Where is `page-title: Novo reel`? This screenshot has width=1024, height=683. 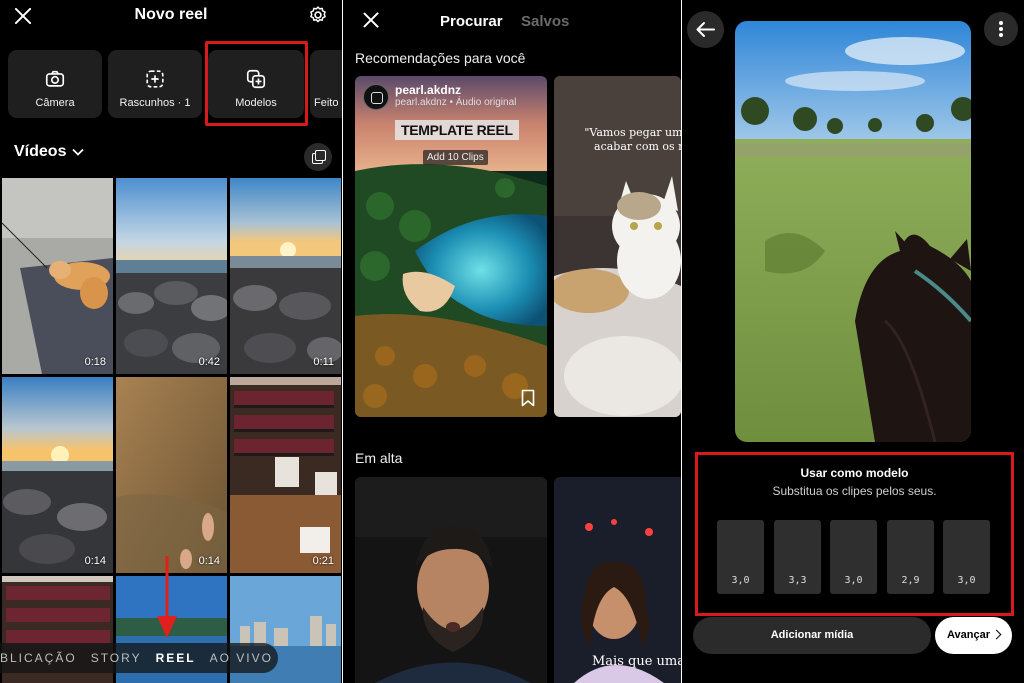
page-title: Novo reel is located at coordinates (171, 14).